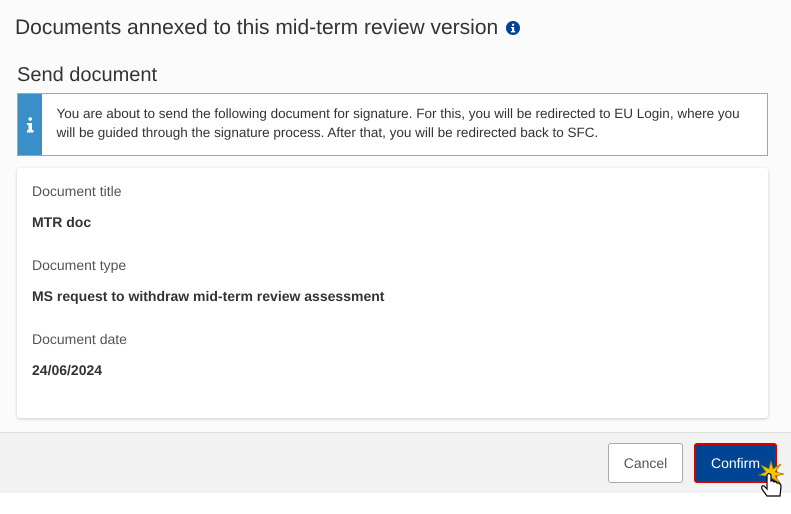  Describe the element at coordinates (80, 340) in the screenshot. I see `field-label: Document date` at that location.